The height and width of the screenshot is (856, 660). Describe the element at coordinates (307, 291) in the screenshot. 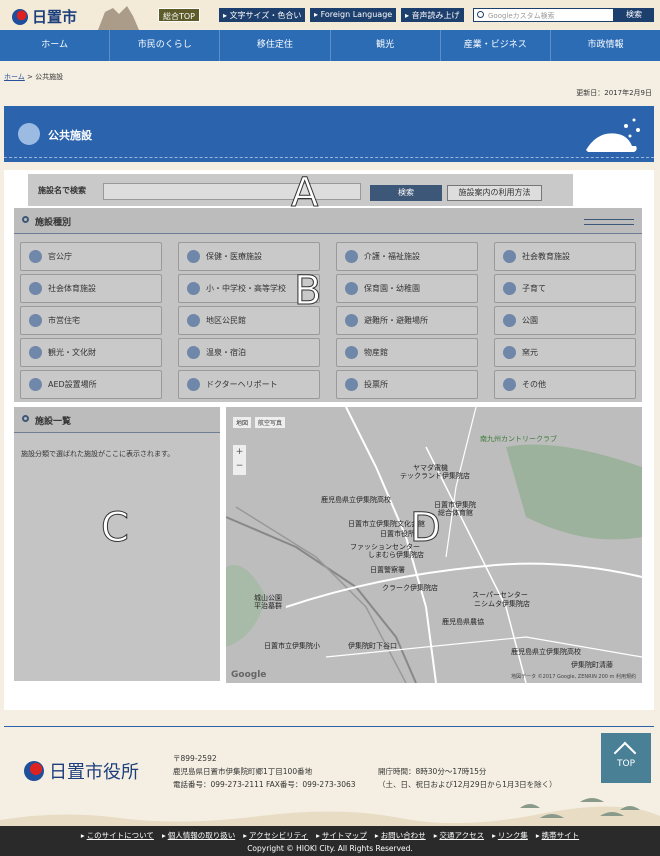

I see `region-label-b: B` at that location.